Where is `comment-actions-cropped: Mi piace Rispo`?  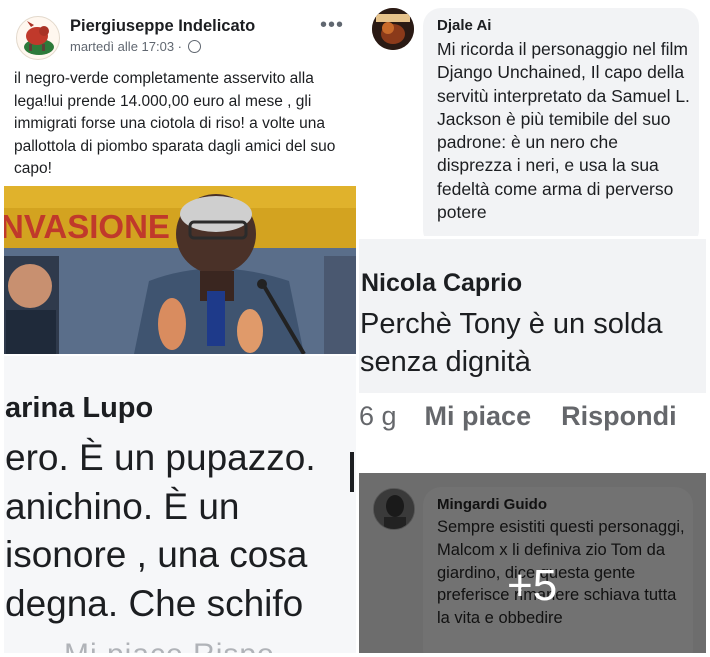 comment-actions-cropped: Mi piace Rispo is located at coordinates (169, 645).